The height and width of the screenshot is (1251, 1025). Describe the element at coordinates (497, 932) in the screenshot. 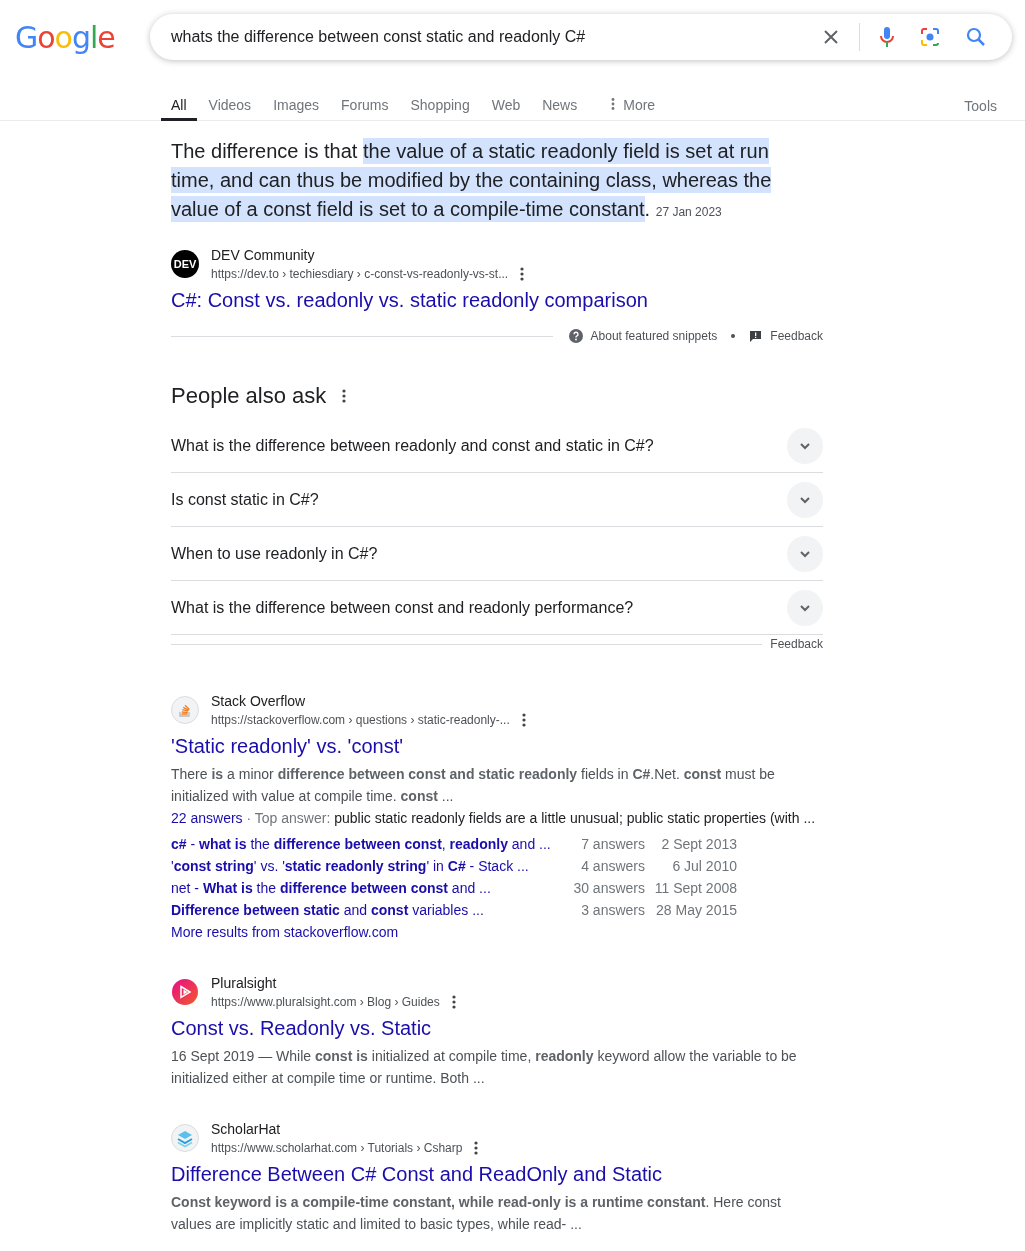

I see `more-results-link: More results from stackoverflow.com` at that location.